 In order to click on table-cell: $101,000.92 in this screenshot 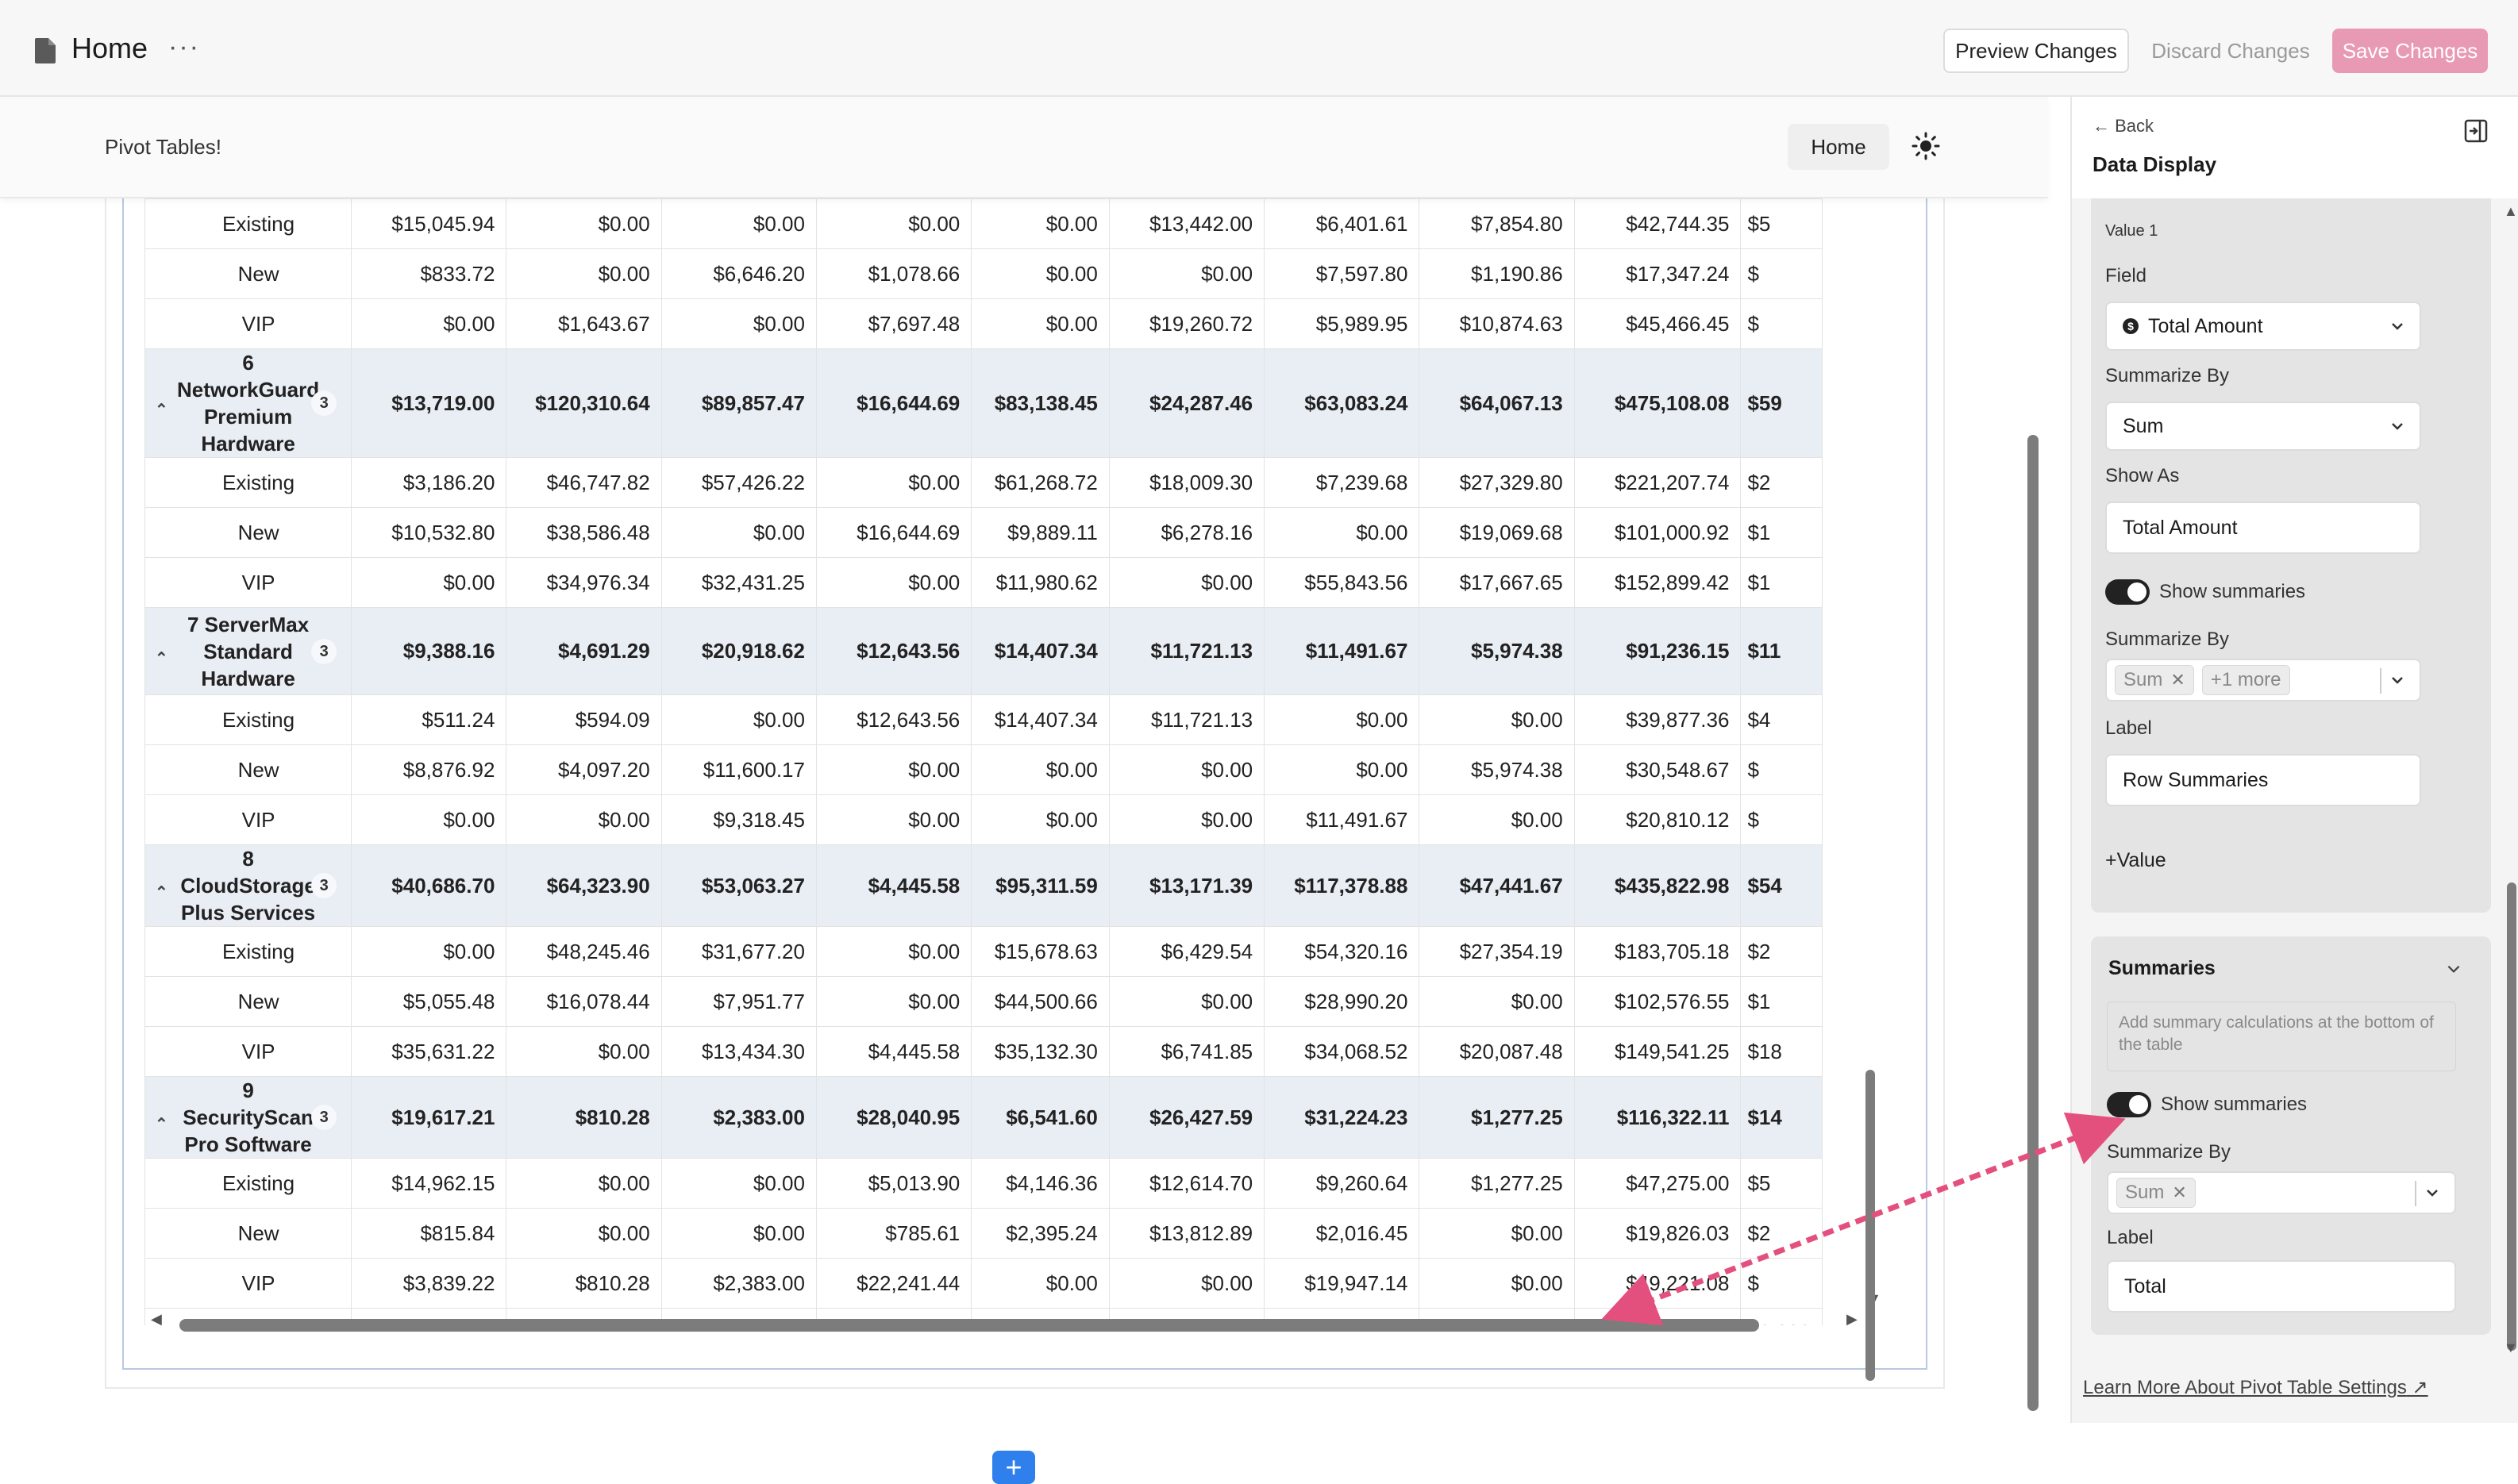, I will do `click(1657, 532)`.